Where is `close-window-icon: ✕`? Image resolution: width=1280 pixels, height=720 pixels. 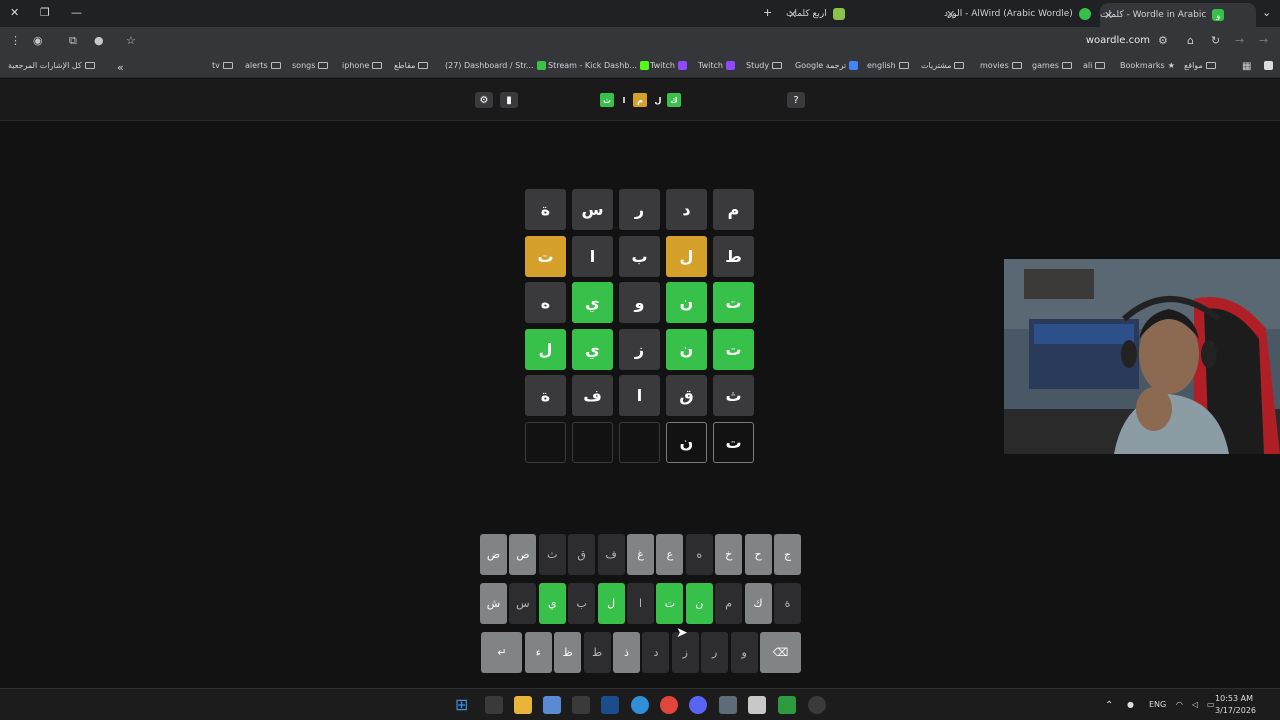
close-window-icon: ✕ is located at coordinates (14, 12).